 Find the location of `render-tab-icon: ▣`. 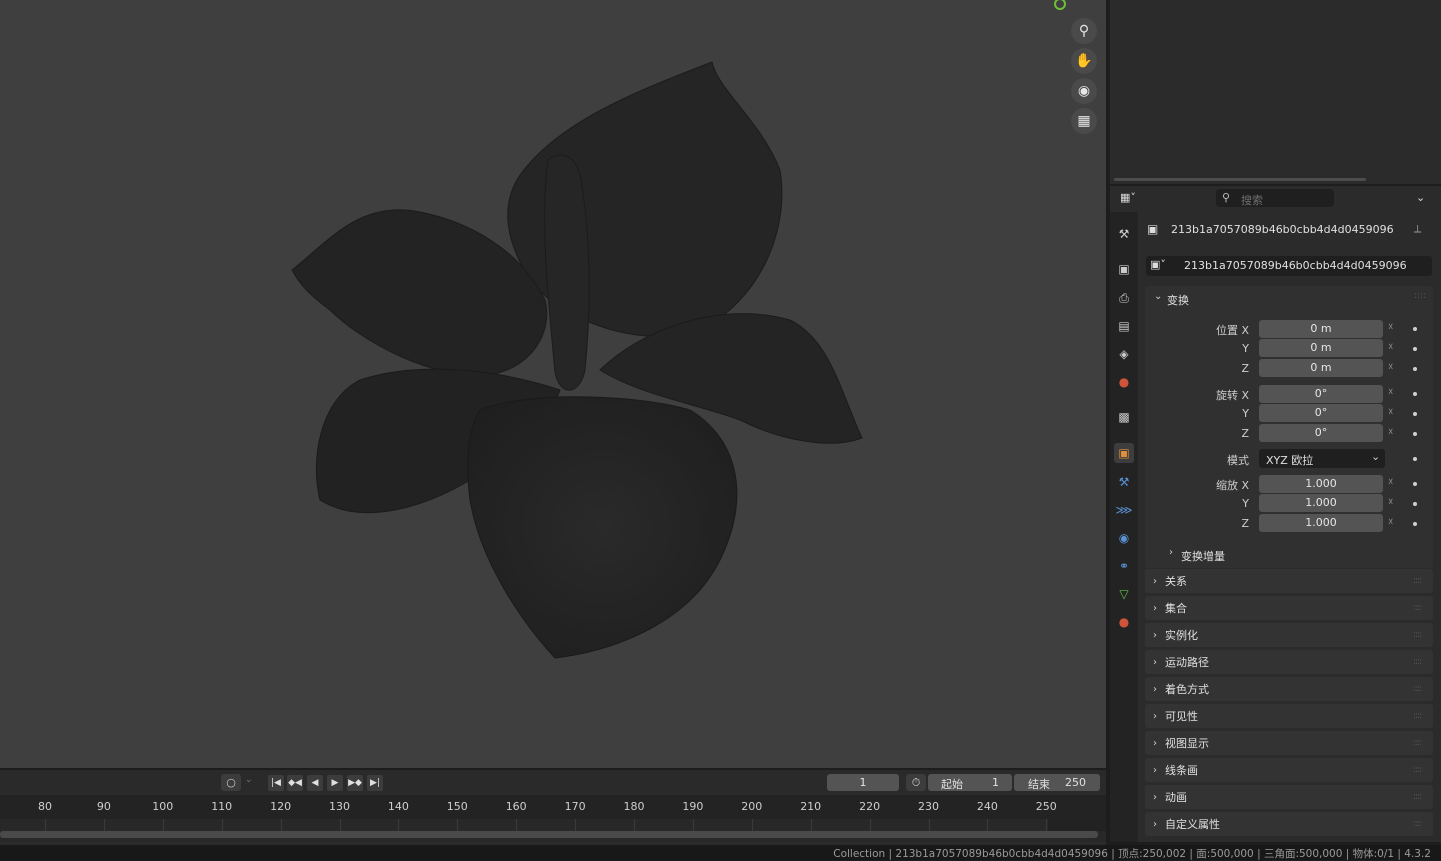

render-tab-icon: ▣ is located at coordinates (1124, 269).